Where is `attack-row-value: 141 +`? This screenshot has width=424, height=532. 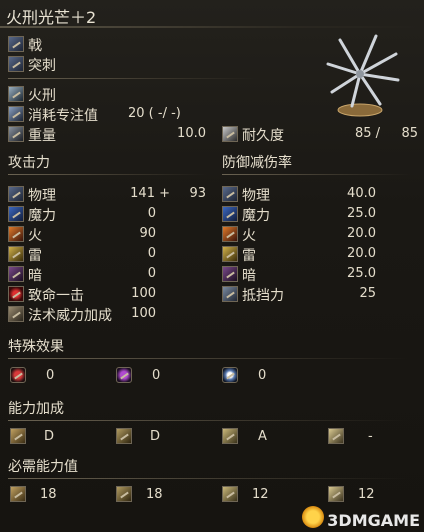
attack-row-value: 141 + is located at coordinates (150, 193).